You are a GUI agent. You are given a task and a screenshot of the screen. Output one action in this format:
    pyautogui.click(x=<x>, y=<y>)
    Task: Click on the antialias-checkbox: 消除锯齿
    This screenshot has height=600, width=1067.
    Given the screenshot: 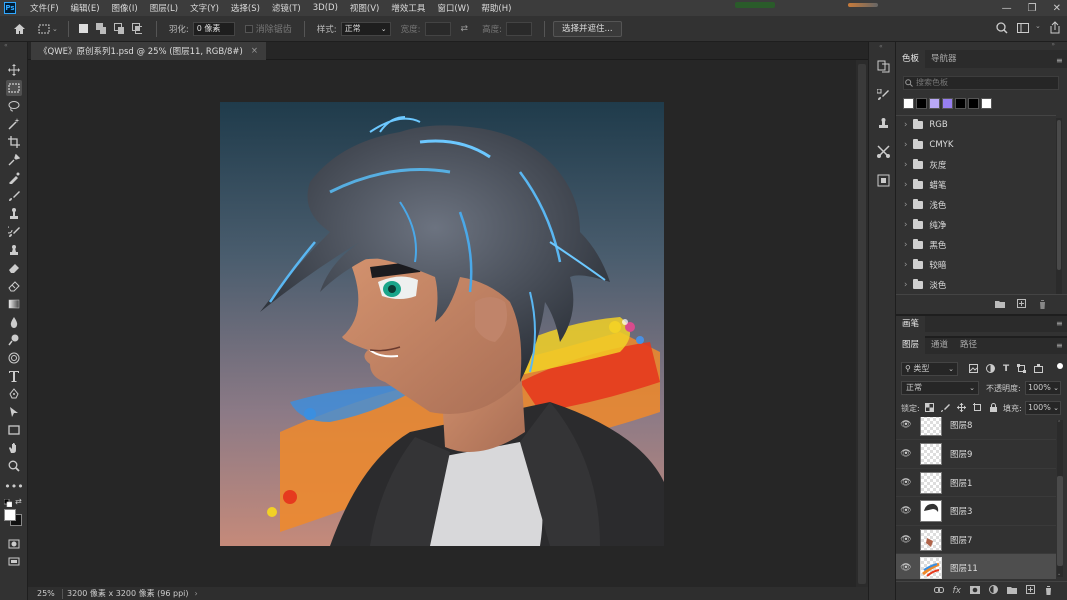 What is the action you would take?
    pyautogui.click(x=268, y=28)
    